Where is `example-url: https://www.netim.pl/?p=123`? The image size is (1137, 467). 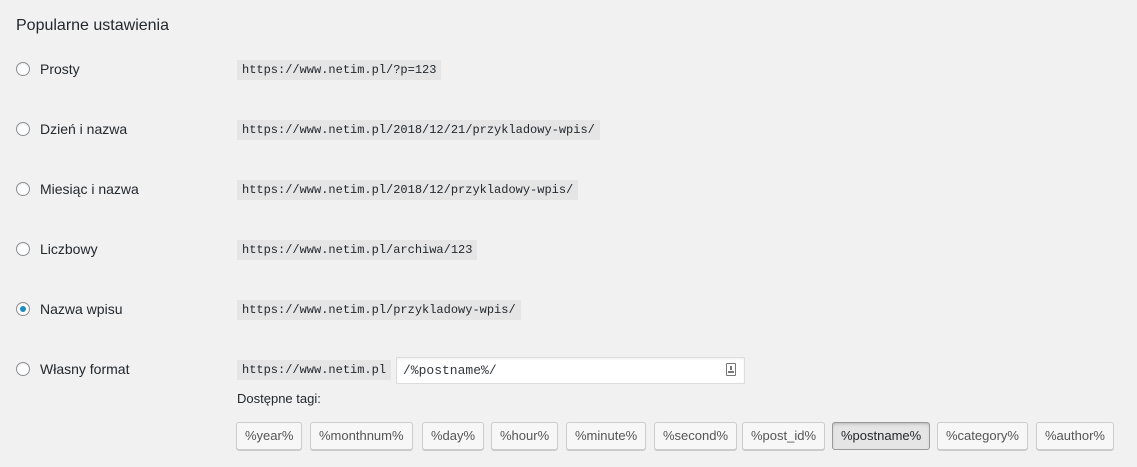 example-url: https://www.netim.pl/?p=123 is located at coordinates (339, 70).